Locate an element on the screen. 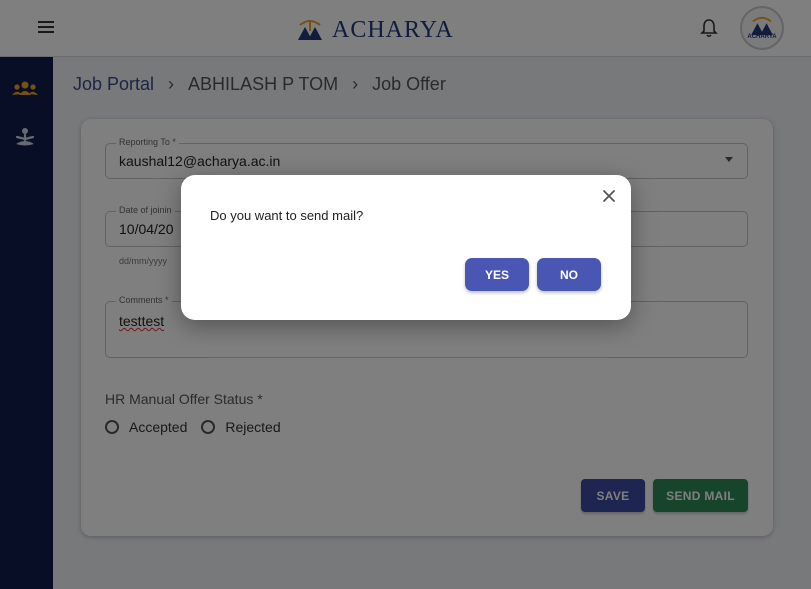  no-button: NO is located at coordinates (569, 274).